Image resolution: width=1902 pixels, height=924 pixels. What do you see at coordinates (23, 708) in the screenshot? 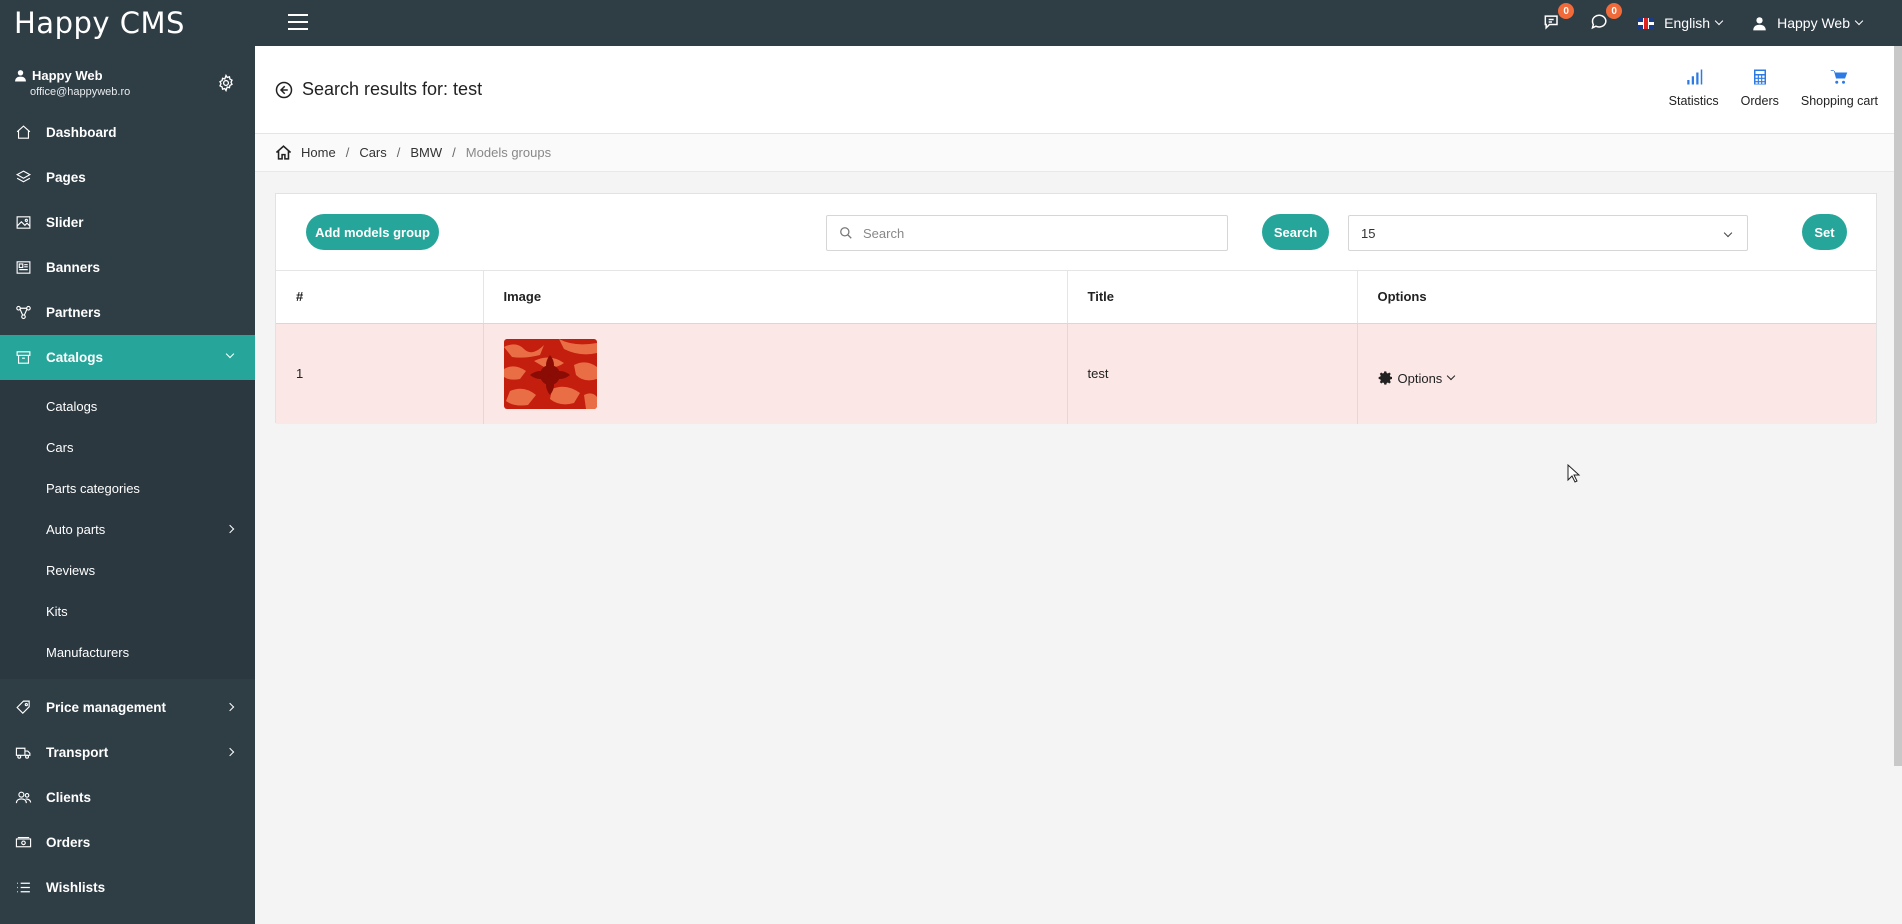
I see `price-tag-icon` at bounding box center [23, 708].